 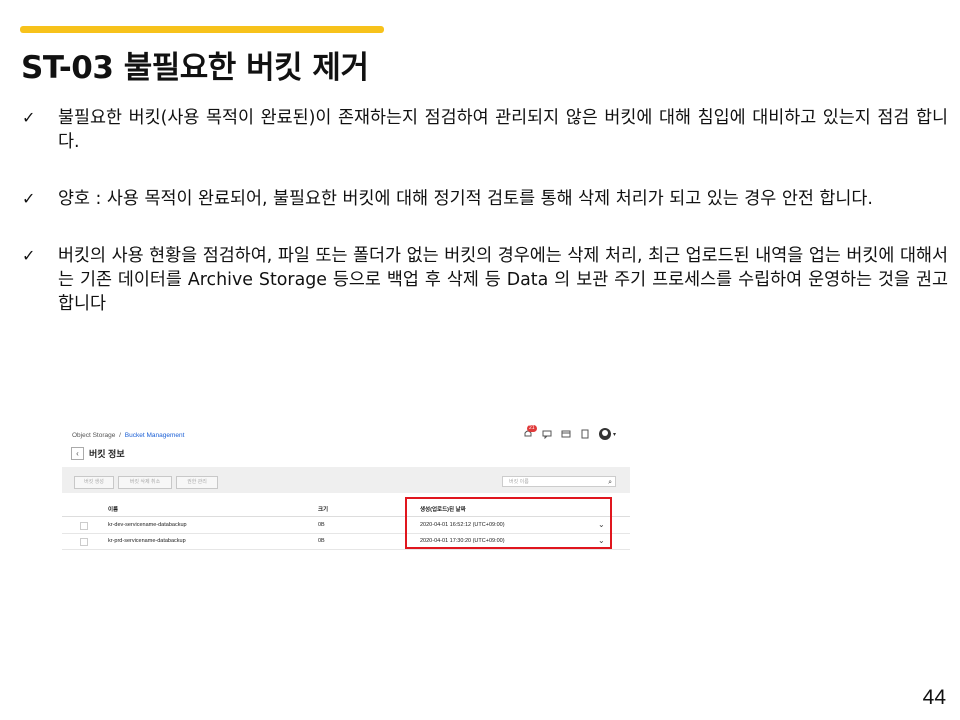 What do you see at coordinates (346, 480) in the screenshot?
I see `toolbar: 버킷 생성 버킷 삭제 취소 권한 관리 버킷 이름 ⌕` at bounding box center [346, 480].